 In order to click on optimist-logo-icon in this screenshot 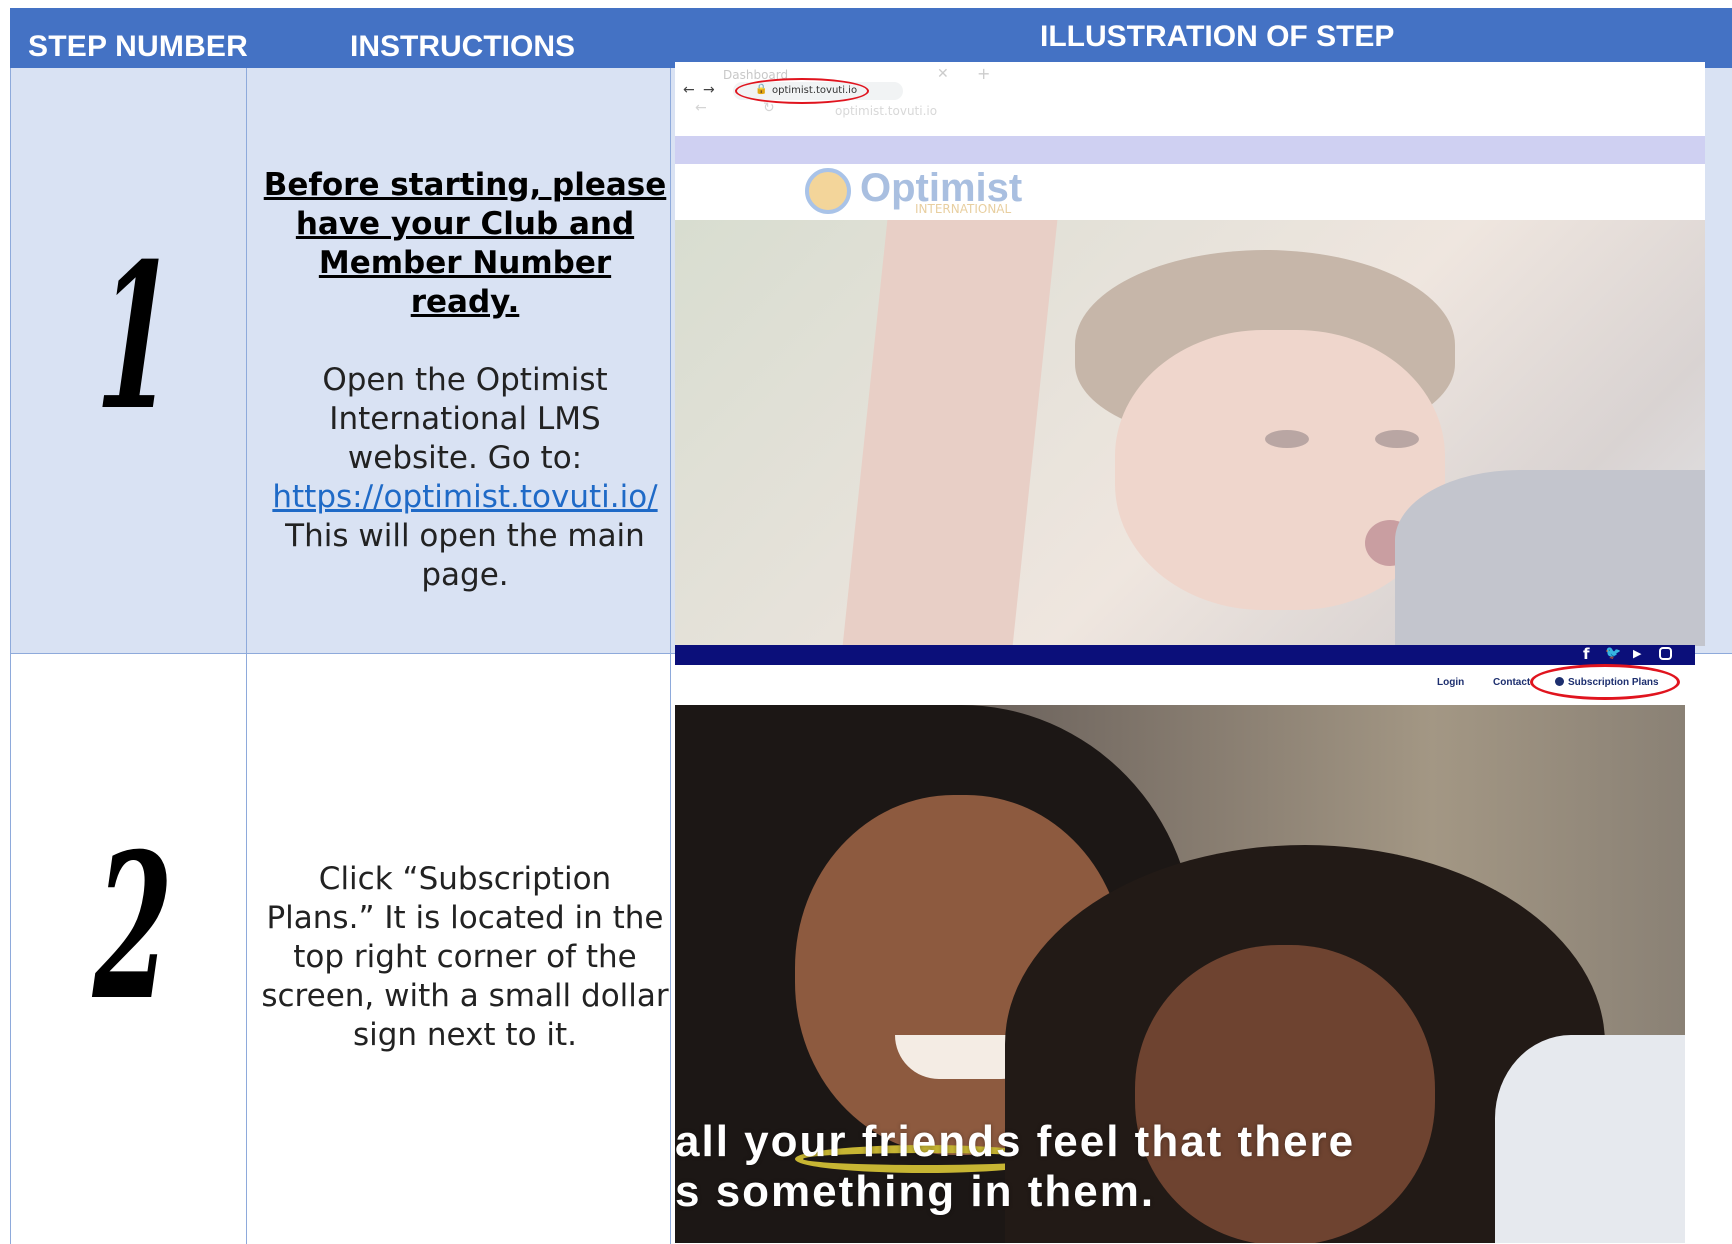, I will do `click(828, 191)`.